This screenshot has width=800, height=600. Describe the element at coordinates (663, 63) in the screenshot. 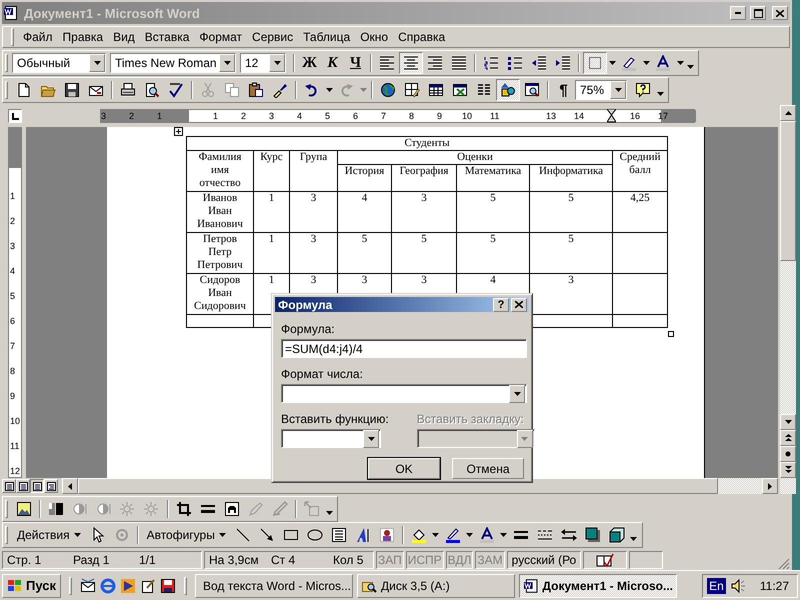

I see `font-color-icon` at that location.